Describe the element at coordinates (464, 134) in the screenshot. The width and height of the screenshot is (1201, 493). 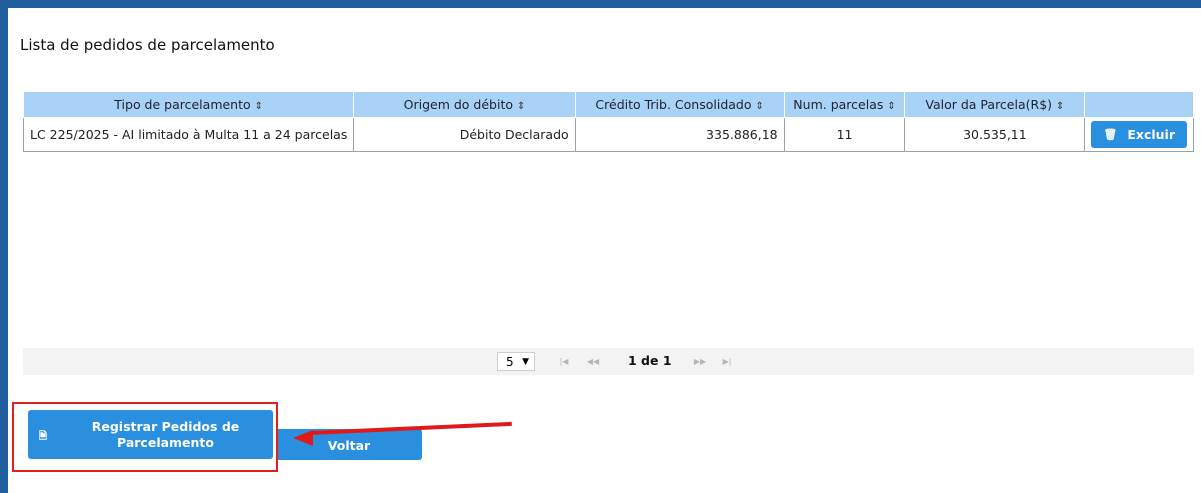
I see `cell-origem: Débito Declarado` at that location.